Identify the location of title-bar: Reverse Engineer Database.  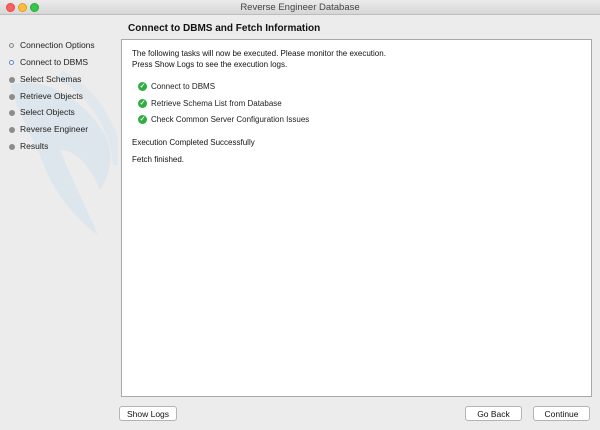
(300, 7).